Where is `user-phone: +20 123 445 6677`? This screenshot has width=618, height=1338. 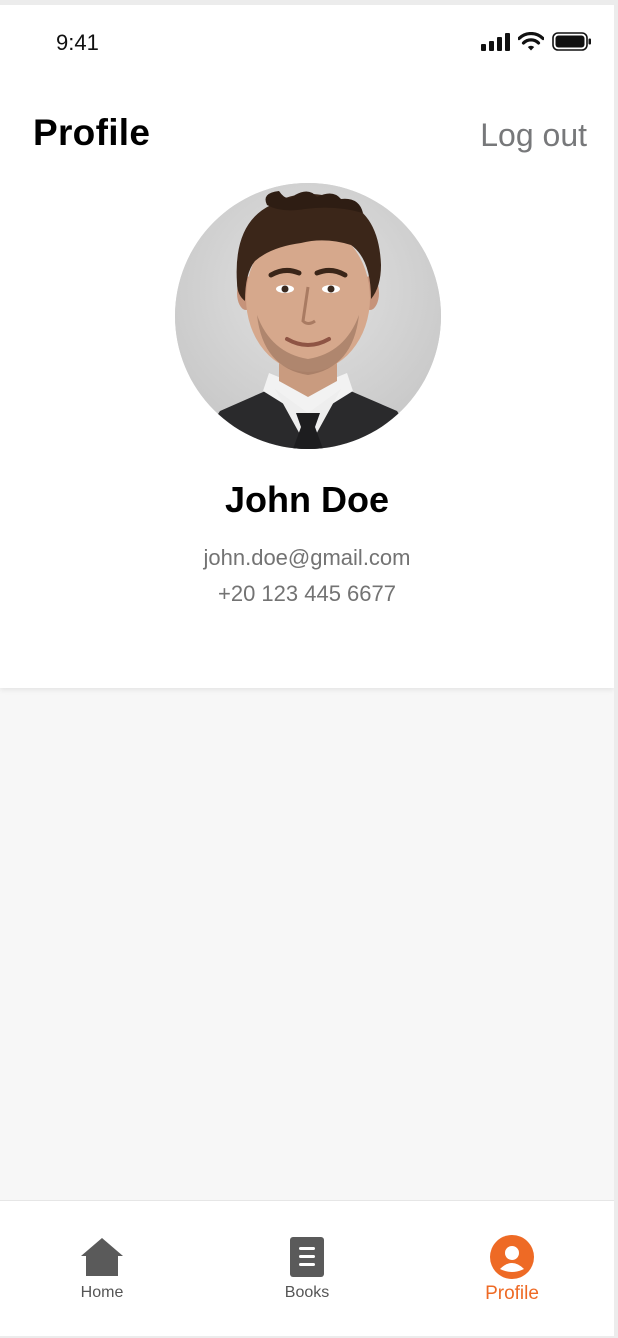 user-phone: +20 123 445 6677 is located at coordinates (306, 593).